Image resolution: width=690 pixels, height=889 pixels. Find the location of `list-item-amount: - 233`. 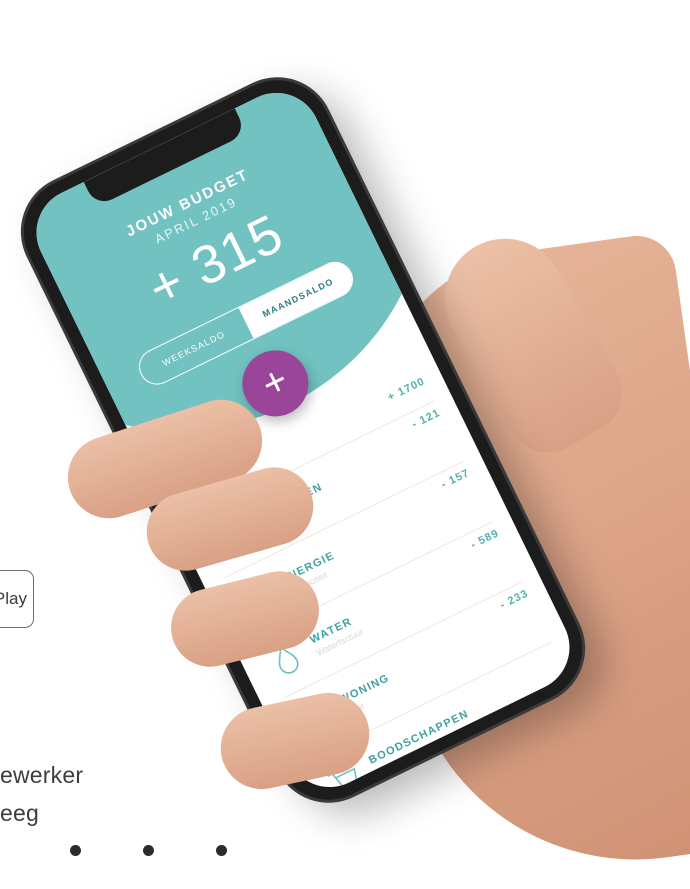

list-item-amount: - 233 is located at coordinates (514, 599).